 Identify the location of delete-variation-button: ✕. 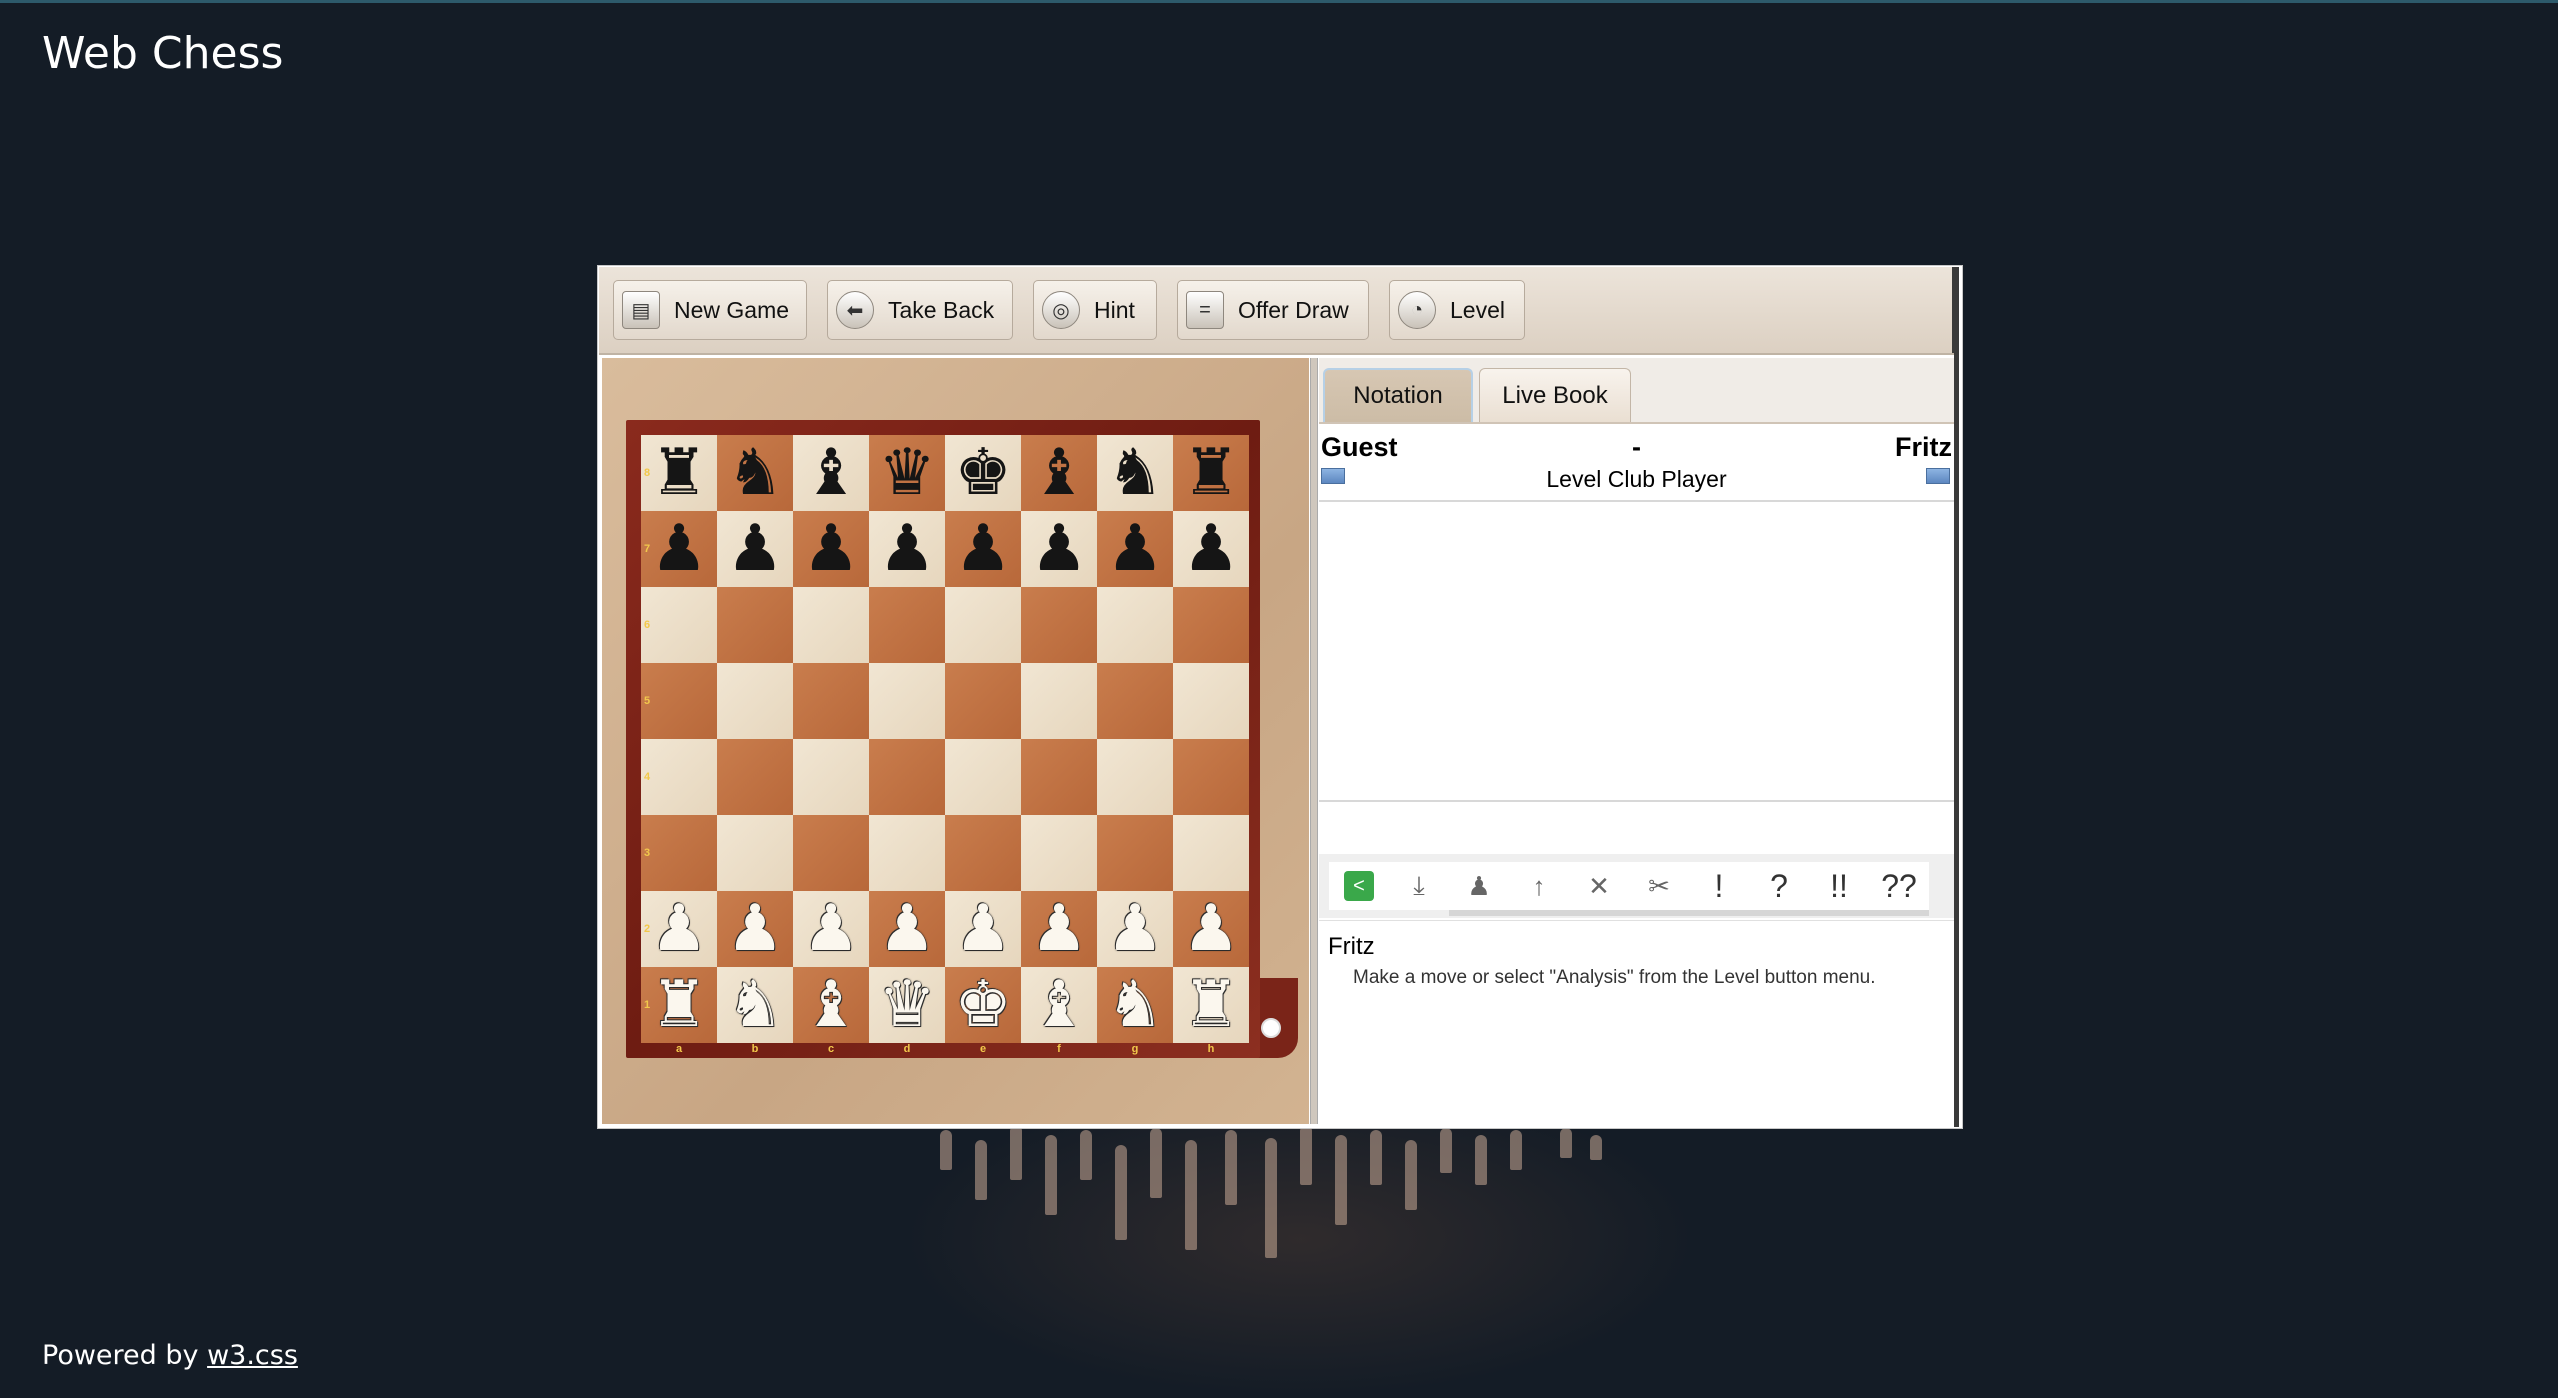
(1599, 886).